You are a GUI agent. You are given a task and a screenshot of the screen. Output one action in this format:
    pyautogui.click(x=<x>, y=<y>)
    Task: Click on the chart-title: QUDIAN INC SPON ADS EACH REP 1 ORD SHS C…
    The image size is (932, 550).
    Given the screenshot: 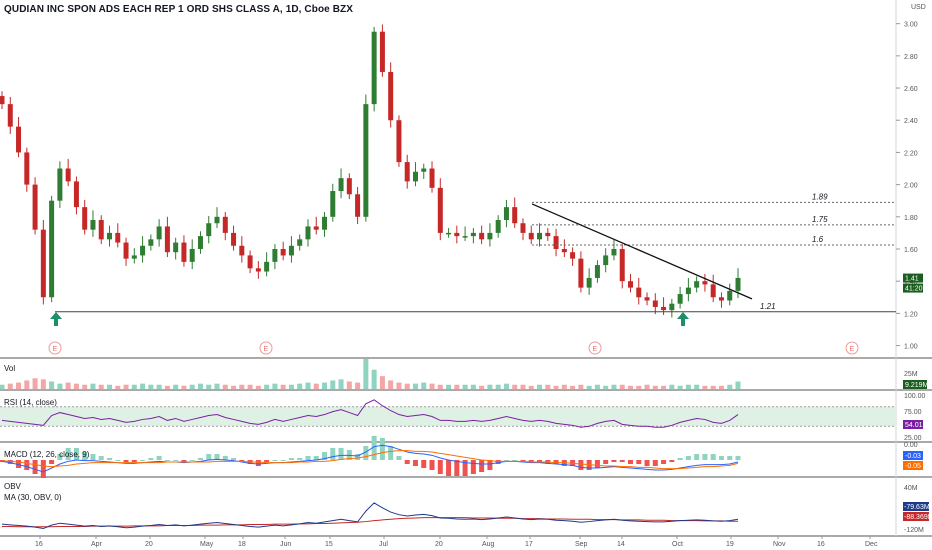 What is the action you would take?
    pyautogui.click(x=179, y=9)
    